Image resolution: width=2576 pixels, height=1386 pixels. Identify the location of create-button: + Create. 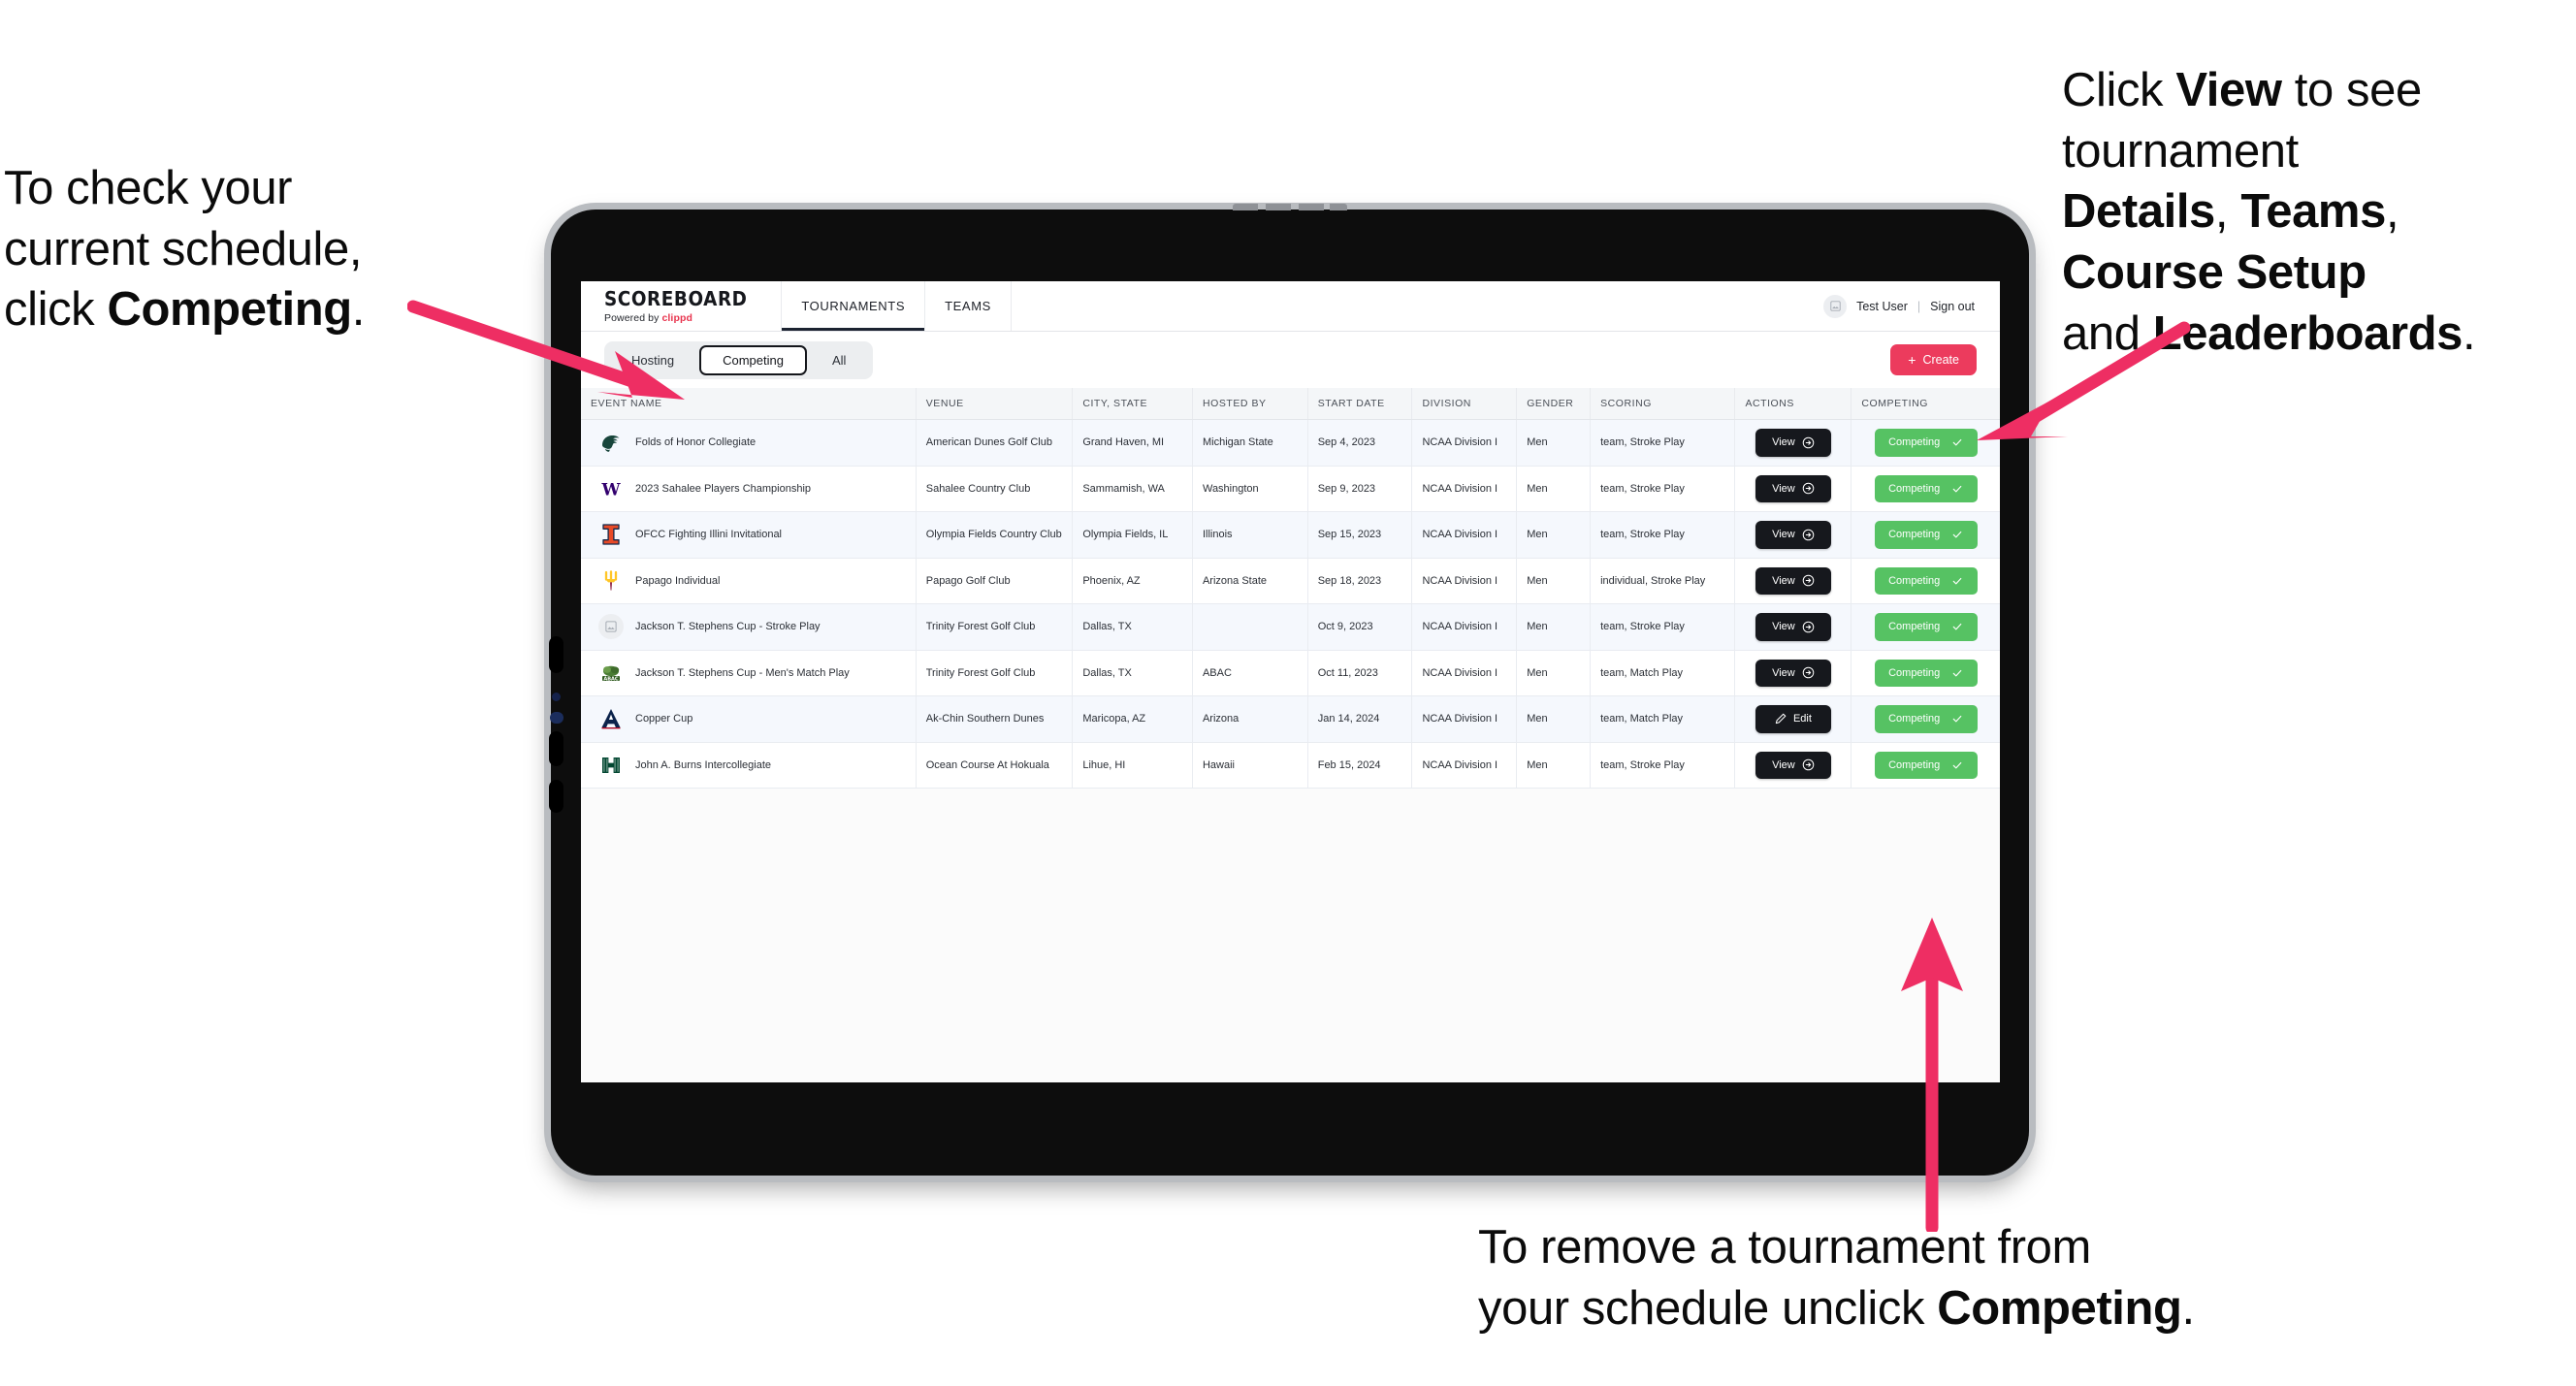
(1933, 359).